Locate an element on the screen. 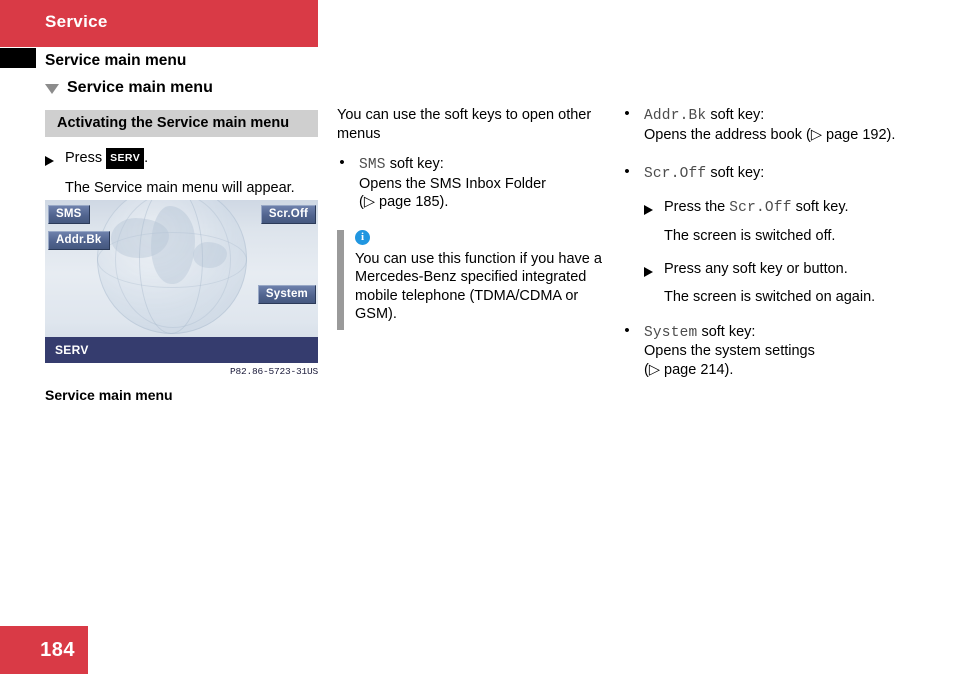  screen-background: SMS Addr.Bk Scr.Off System SERV is located at coordinates (181, 281).